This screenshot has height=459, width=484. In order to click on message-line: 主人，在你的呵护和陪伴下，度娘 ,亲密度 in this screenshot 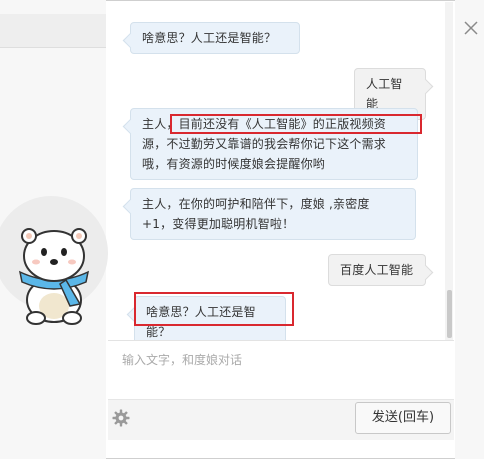, I will do `click(256, 204)`.